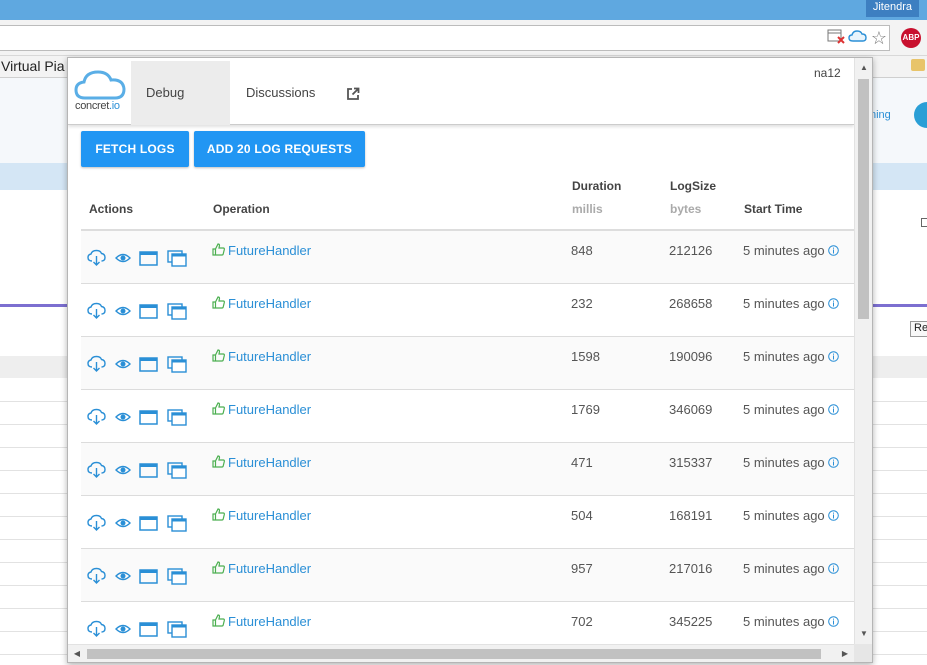 The width and height of the screenshot is (927, 665). Describe the element at coordinates (924, 222) in the screenshot. I see `background-checkbox` at that location.